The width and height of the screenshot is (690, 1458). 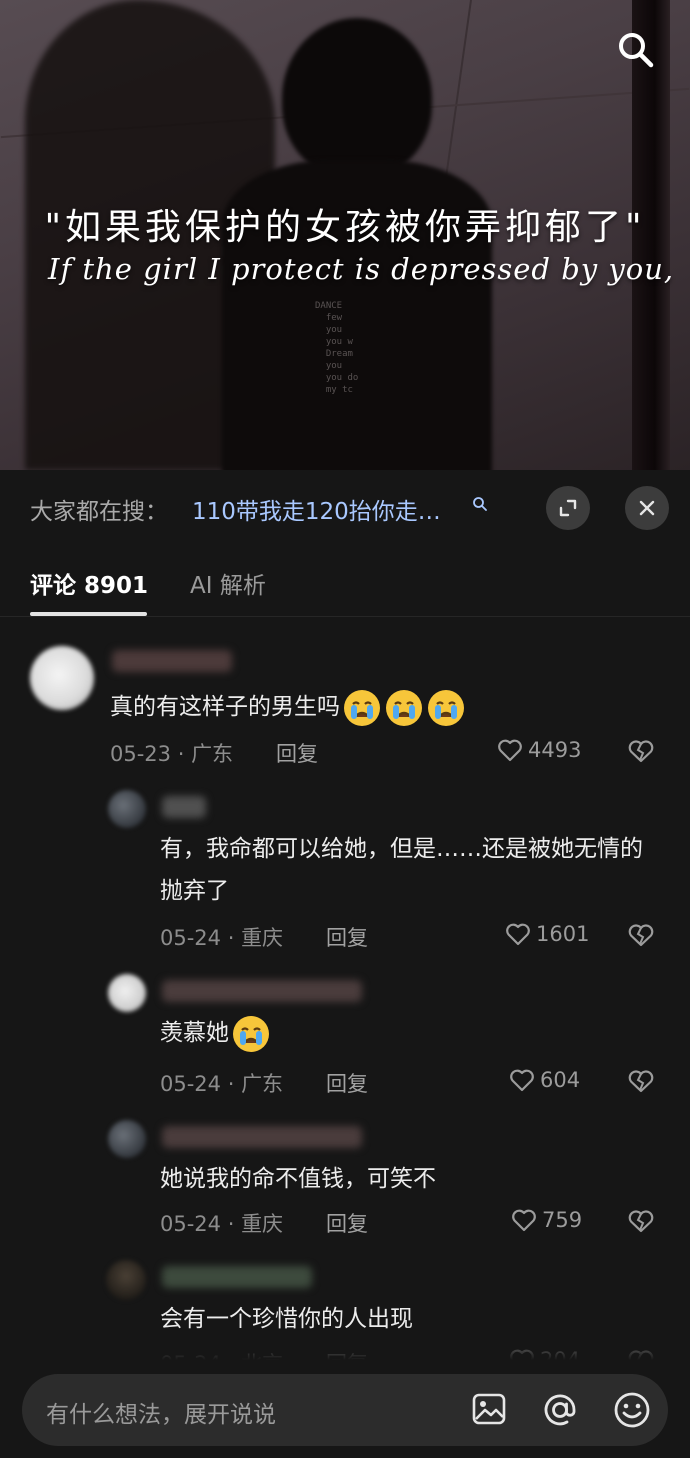 I want to click on close-button, so click(x=647, y=508).